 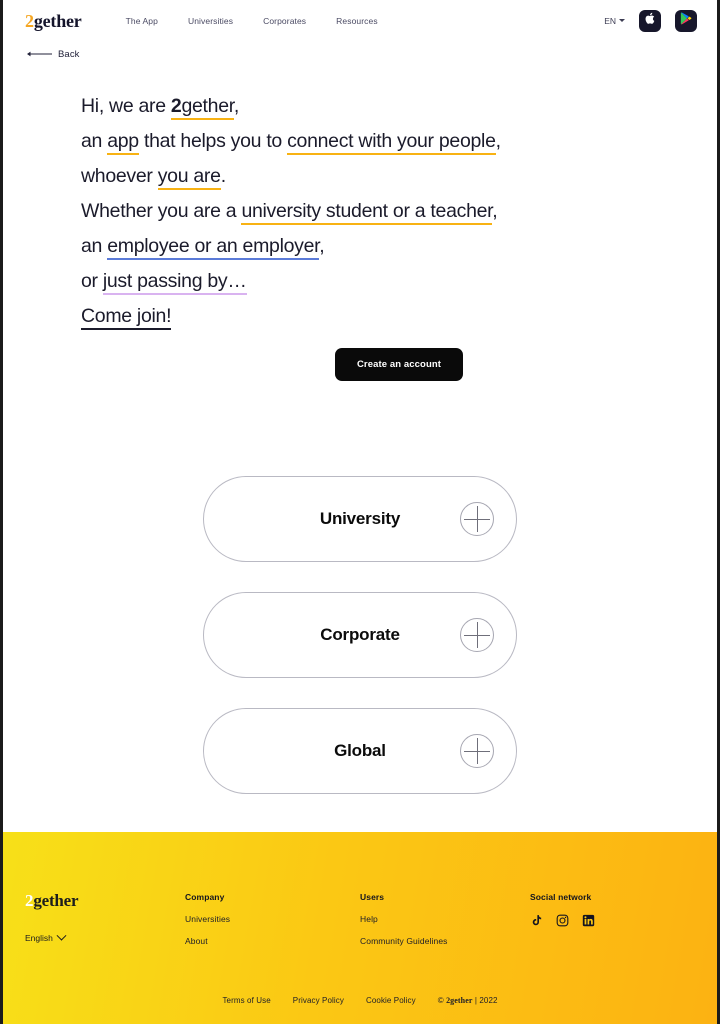 I want to click on site-logo: 2gether, so click(x=53, y=21).